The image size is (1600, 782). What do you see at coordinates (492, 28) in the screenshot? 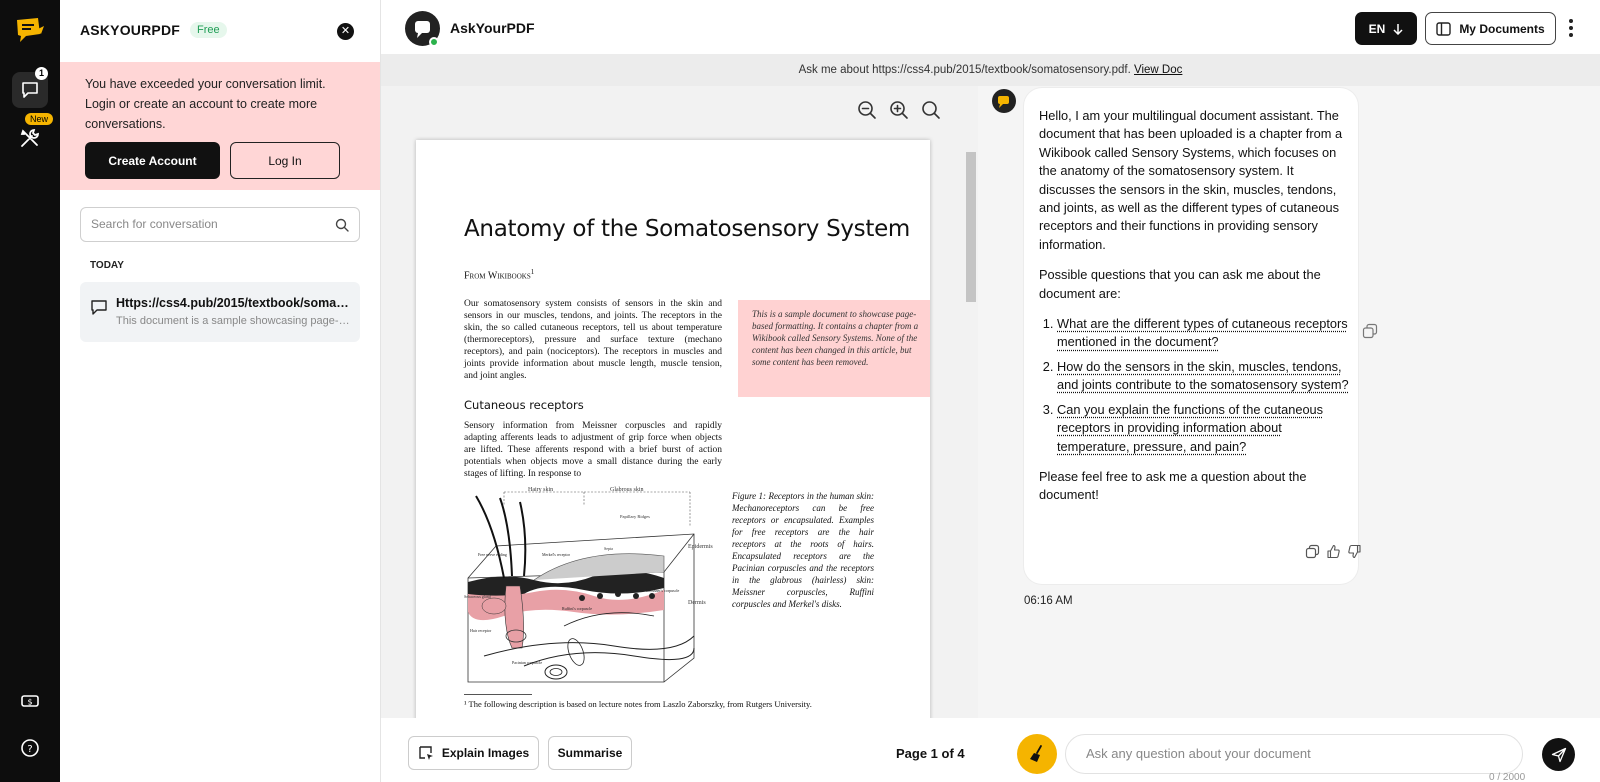
I see `app-name: AskYourPDF` at bounding box center [492, 28].